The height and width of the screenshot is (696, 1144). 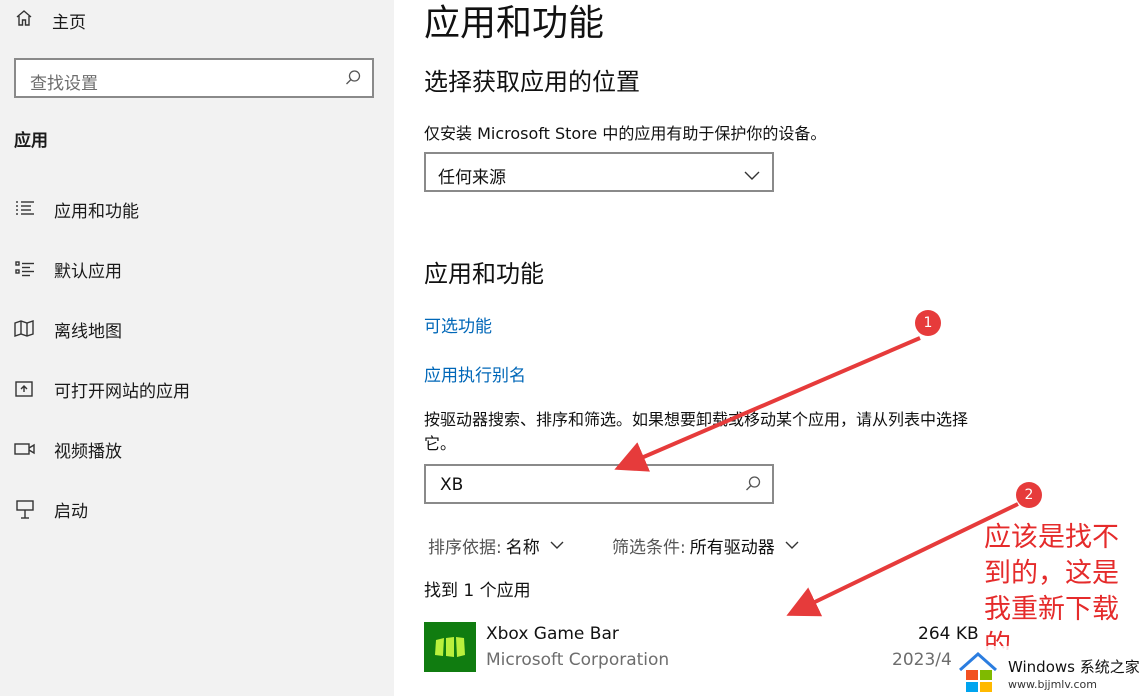 What do you see at coordinates (24, 20) in the screenshot?
I see `home-icon` at bounding box center [24, 20].